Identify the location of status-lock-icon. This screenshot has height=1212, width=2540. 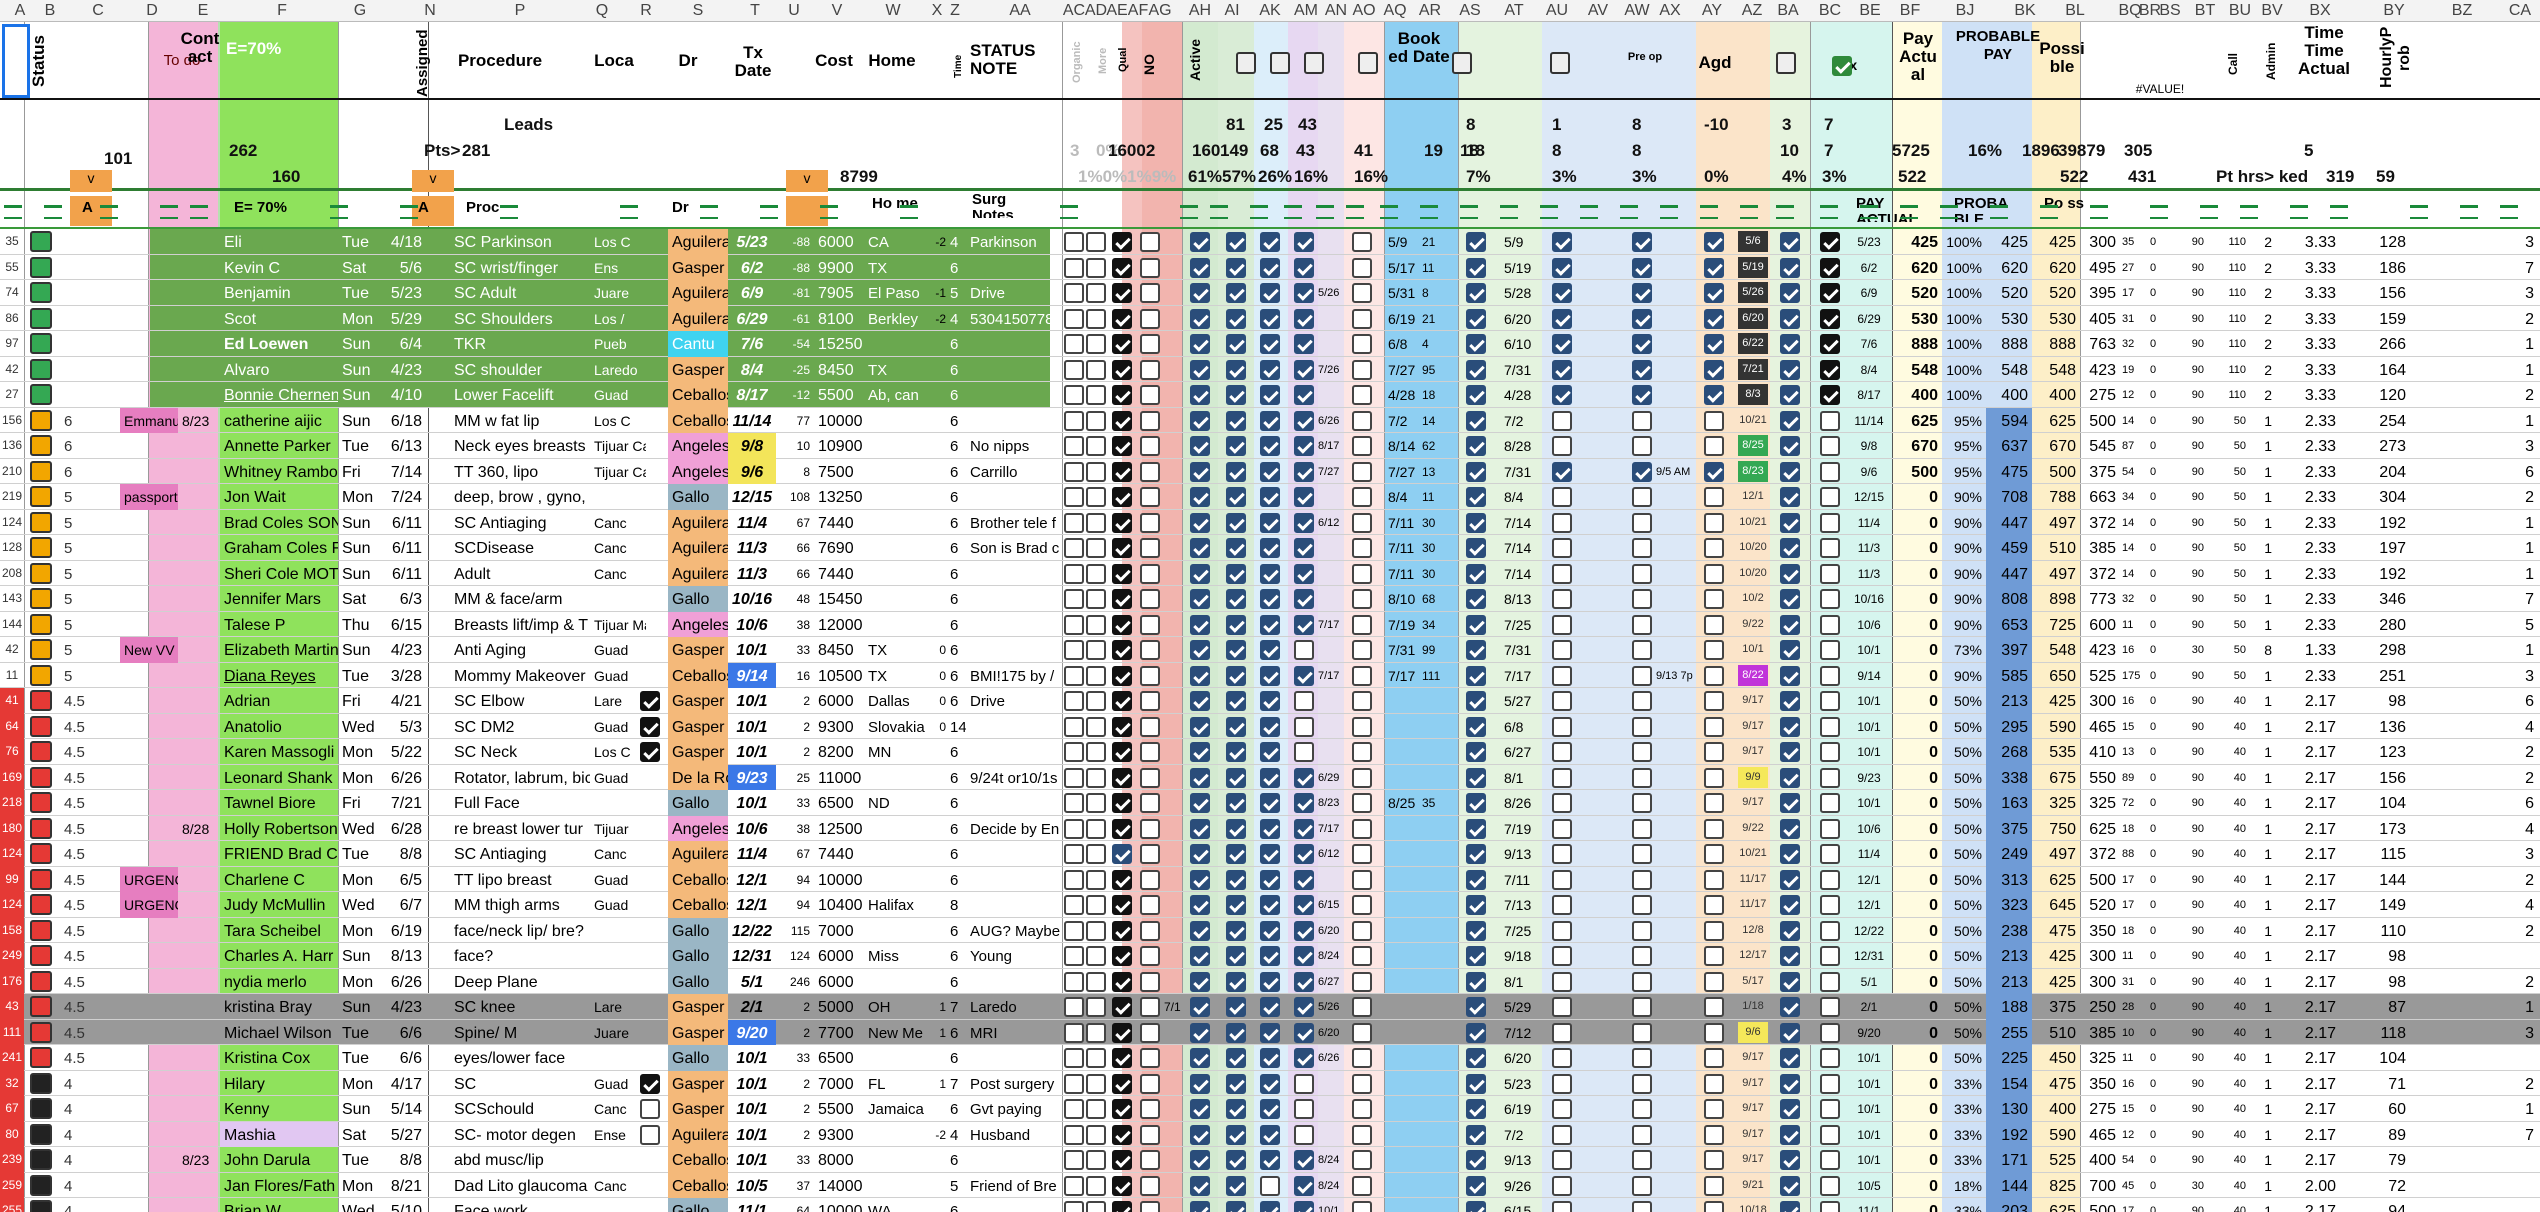
(41, 649).